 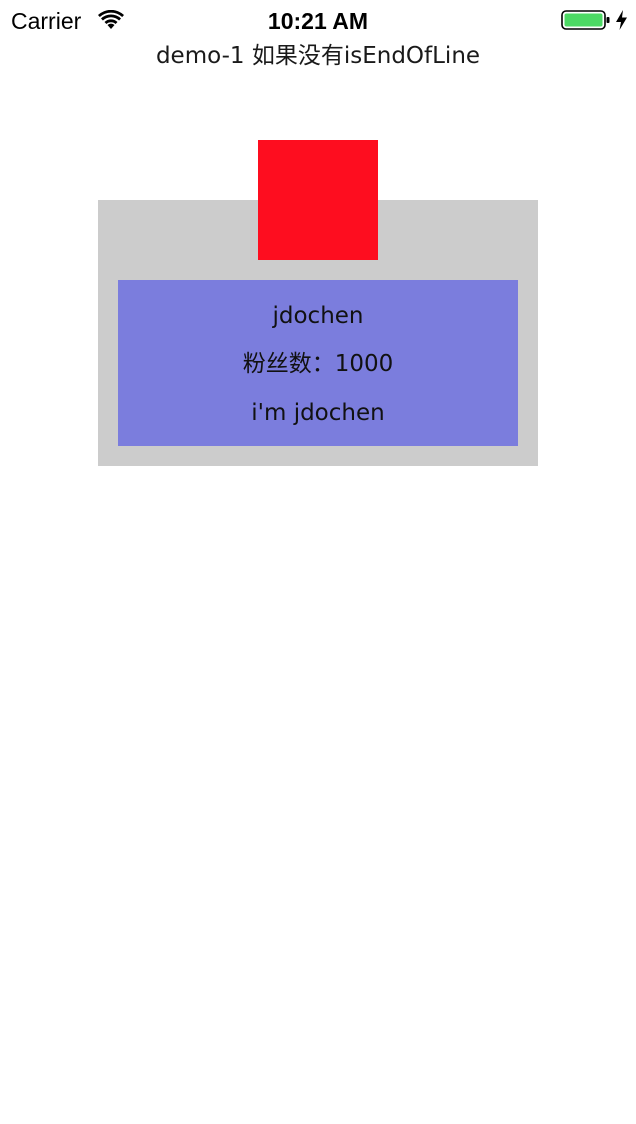 I want to click on followers-count: 粉丝数：1000, so click(x=318, y=364).